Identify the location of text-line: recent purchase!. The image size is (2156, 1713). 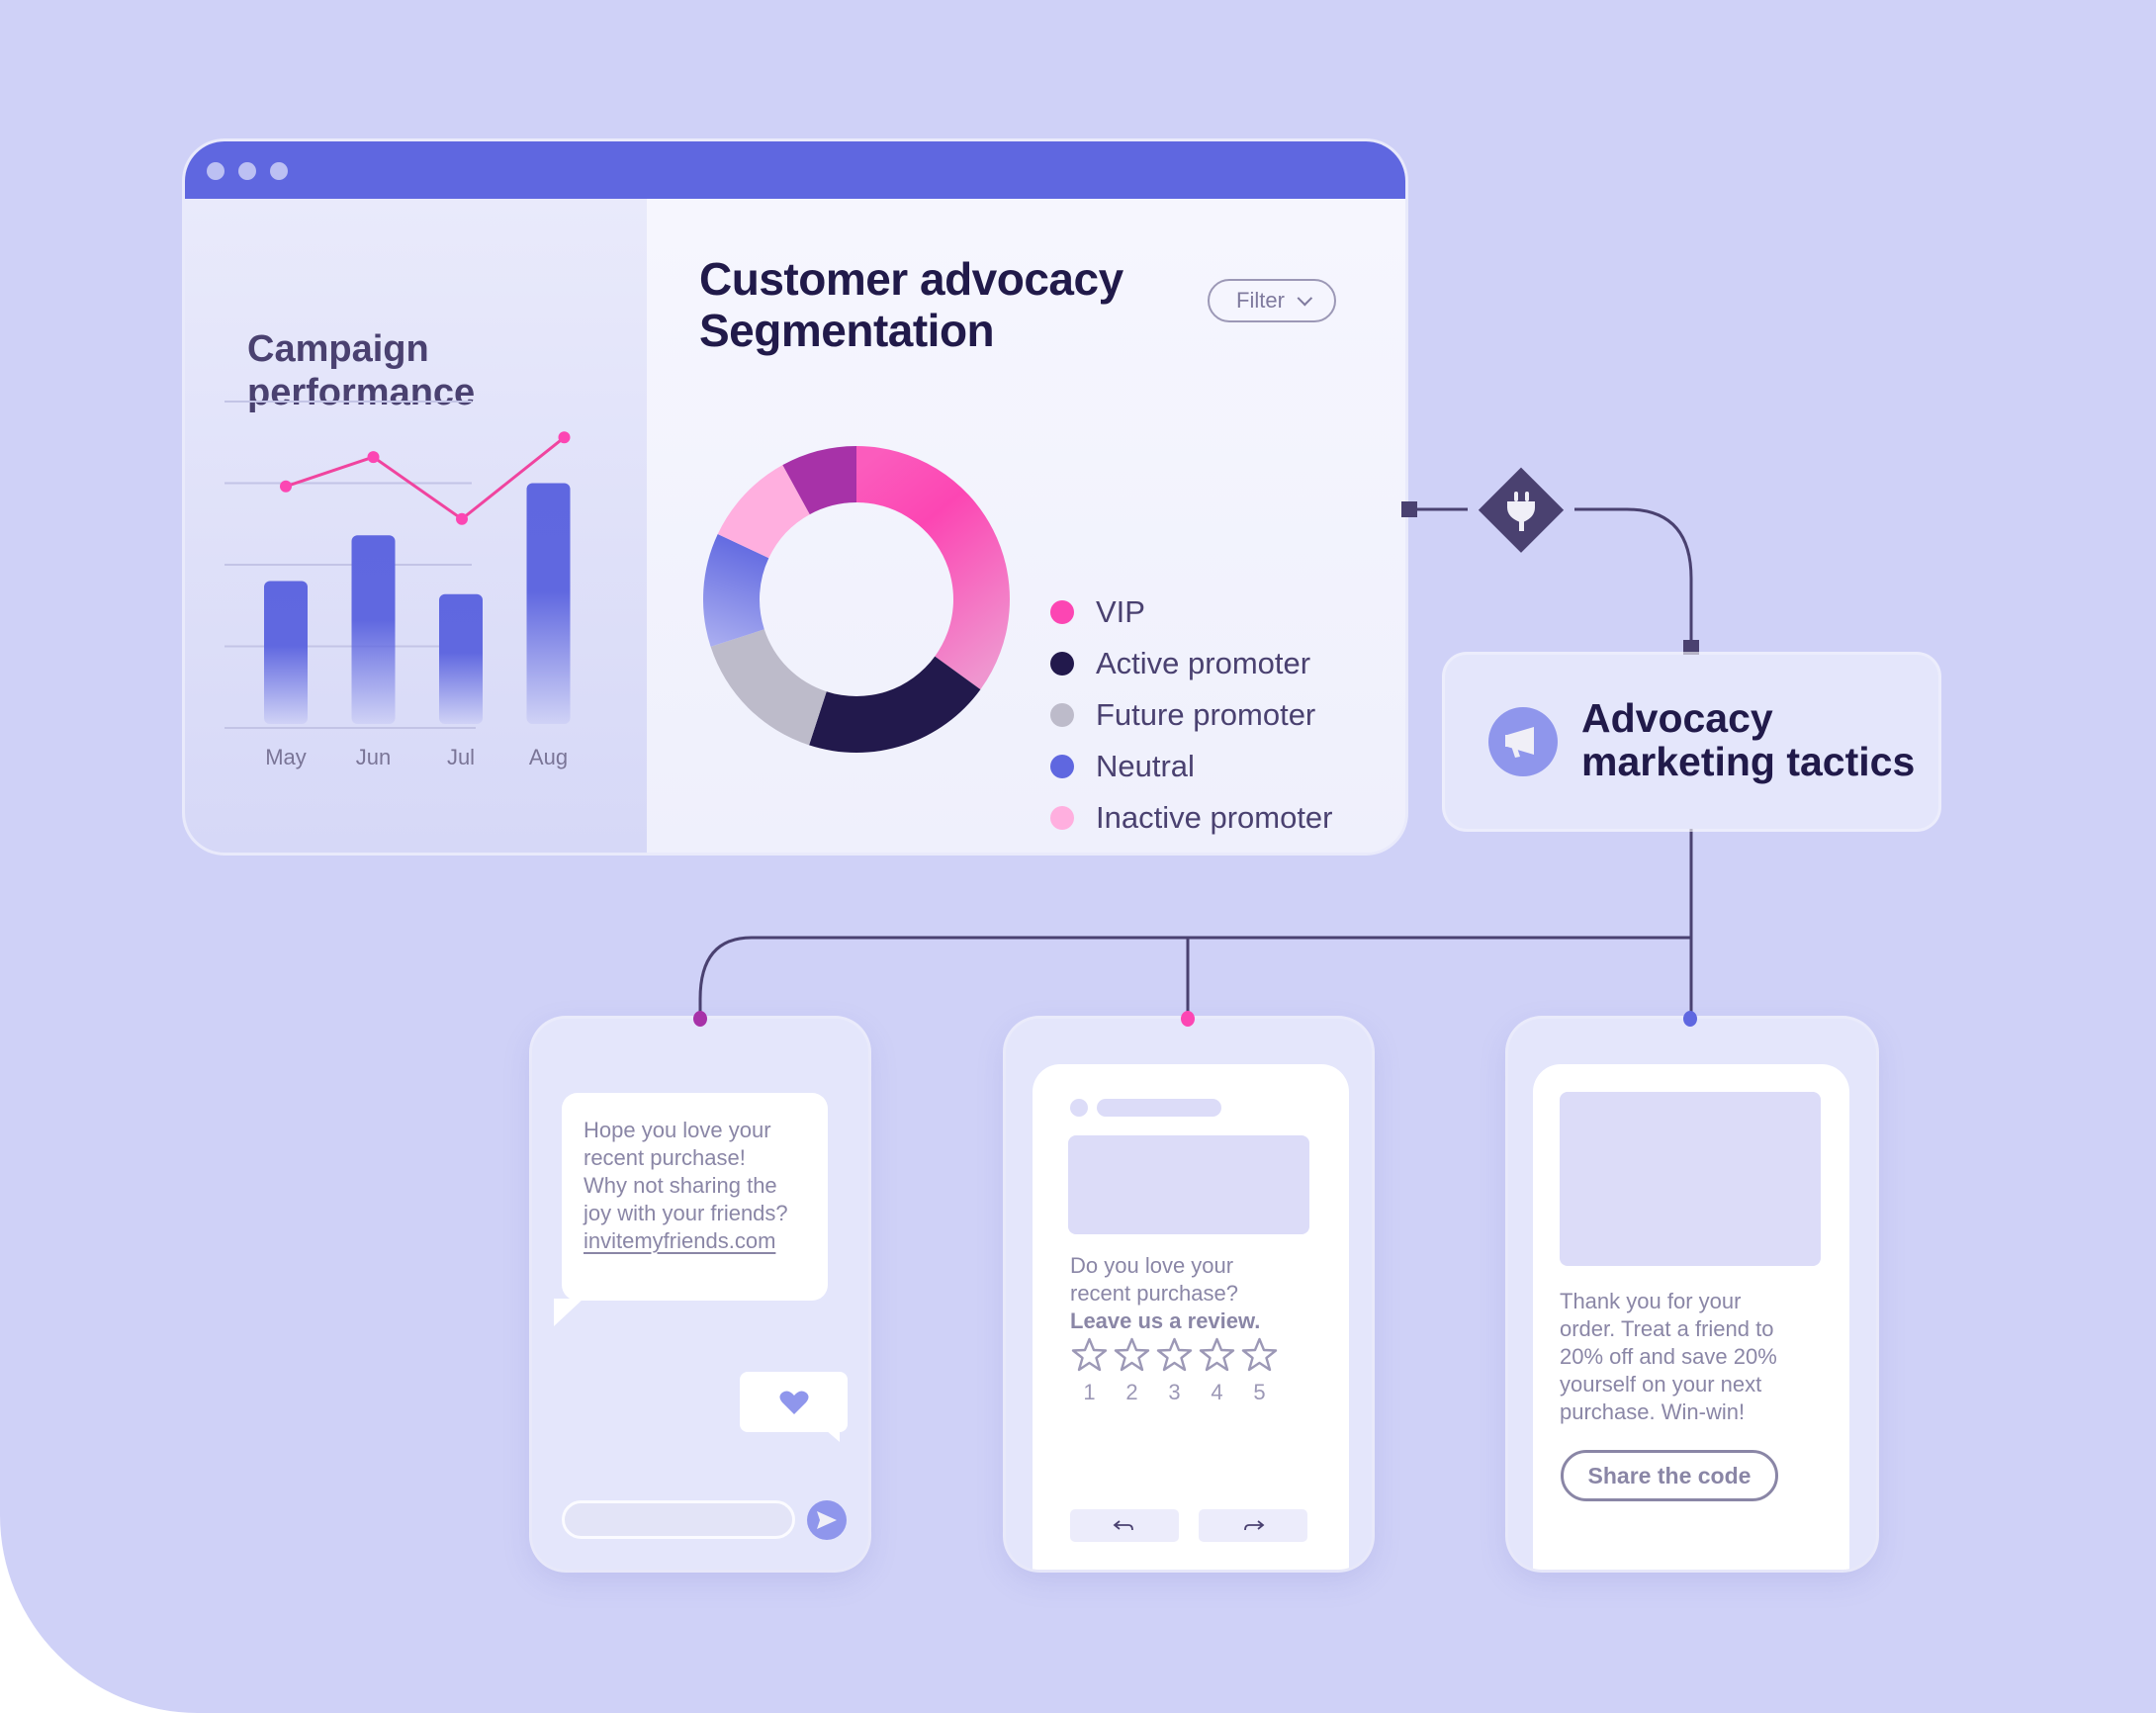
(665, 1157).